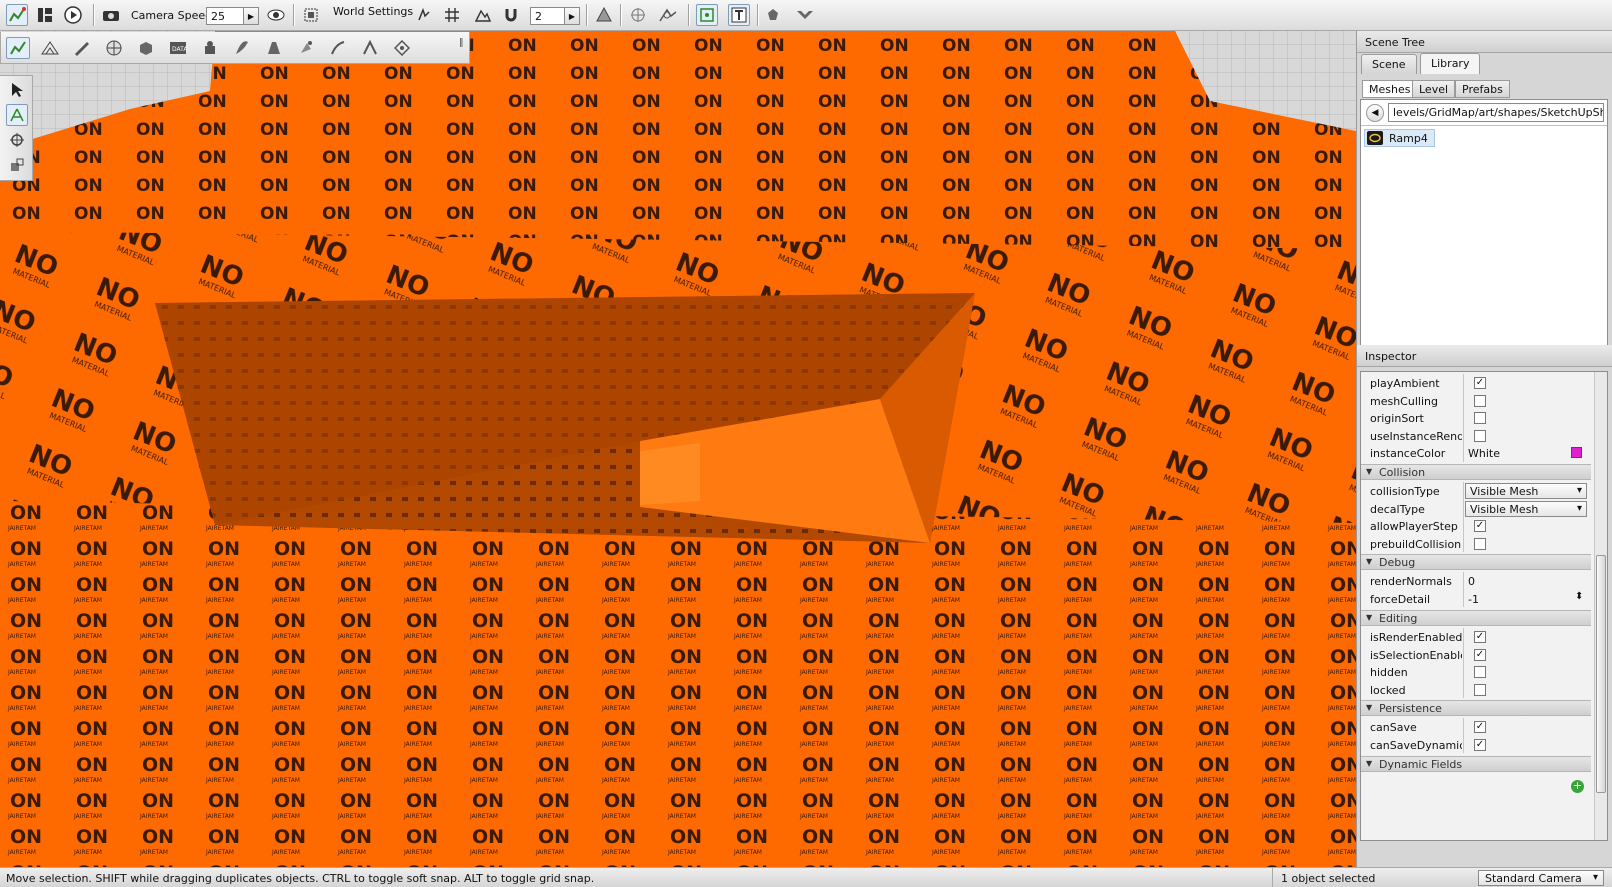 Image resolution: width=1612 pixels, height=887 pixels. What do you see at coordinates (1390, 89) in the screenshot?
I see `subtab-meshes: Meshes` at bounding box center [1390, 89].